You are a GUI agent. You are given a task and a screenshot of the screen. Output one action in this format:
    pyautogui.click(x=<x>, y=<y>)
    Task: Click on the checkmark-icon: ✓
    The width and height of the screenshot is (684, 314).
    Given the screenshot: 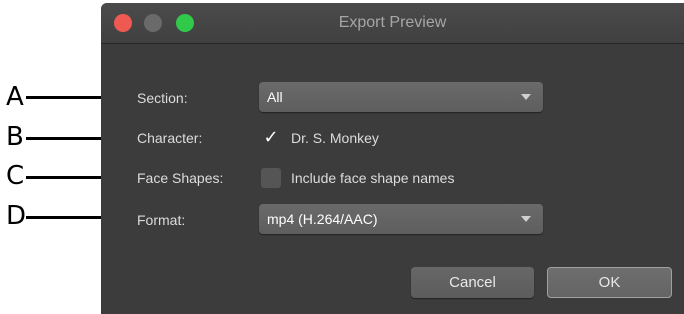 What is the action you would take?
    pyautogui.click(x=271, y=137)
    